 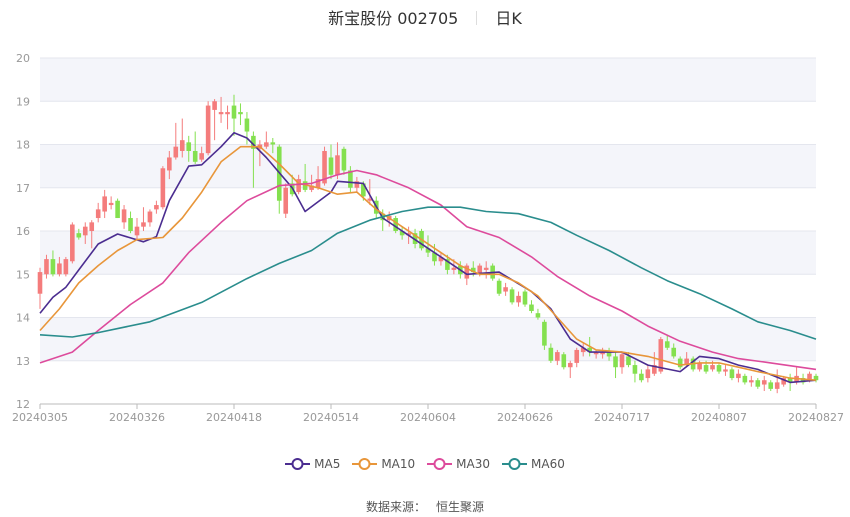 I want to click on y-tick-label: 12, so click(x=23, y=404).